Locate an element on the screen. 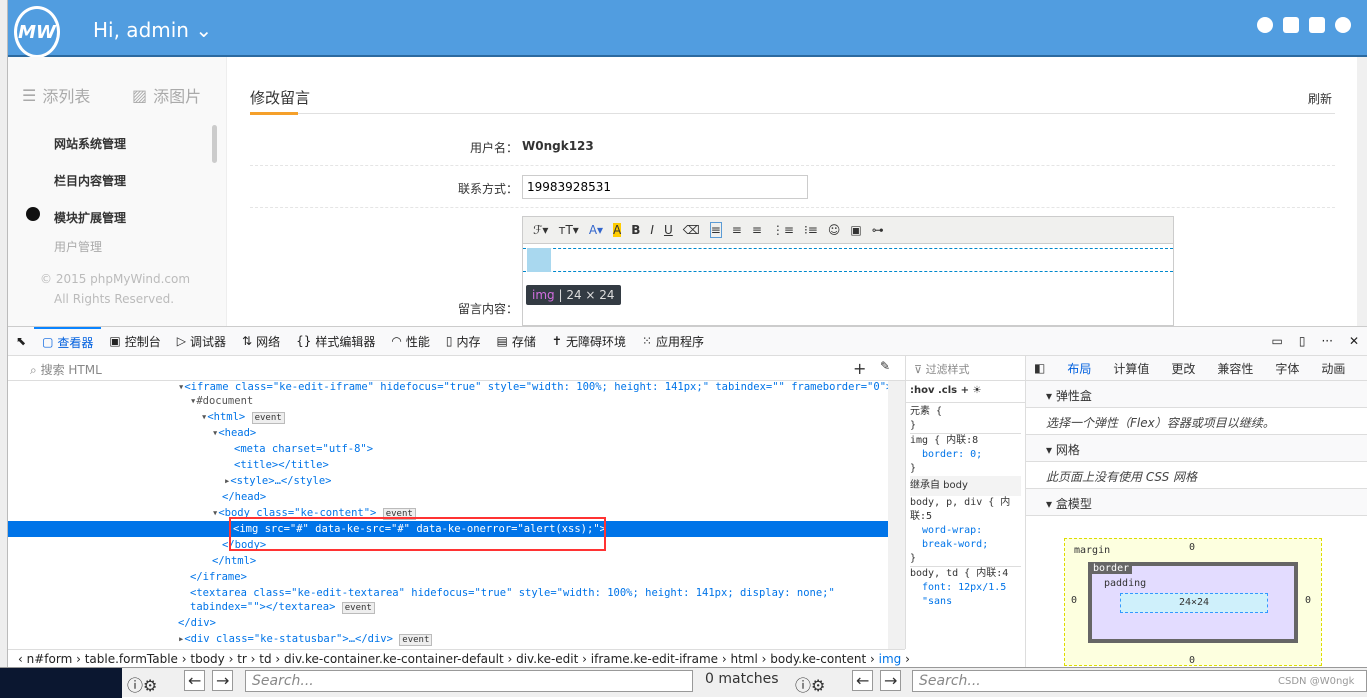 This screenshot has height=698, width=1367. grid-section: ▾ 网格 is located at coordinates (1196, 448).